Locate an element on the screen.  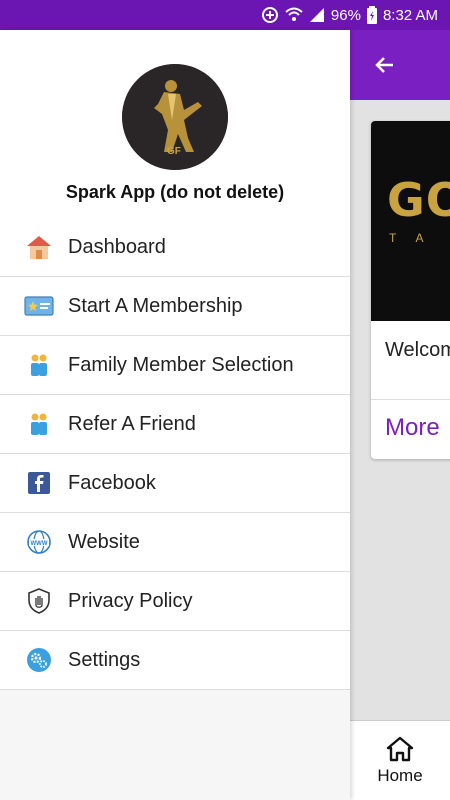
clock: 8:32 AM is located at coordinates (410, 15).